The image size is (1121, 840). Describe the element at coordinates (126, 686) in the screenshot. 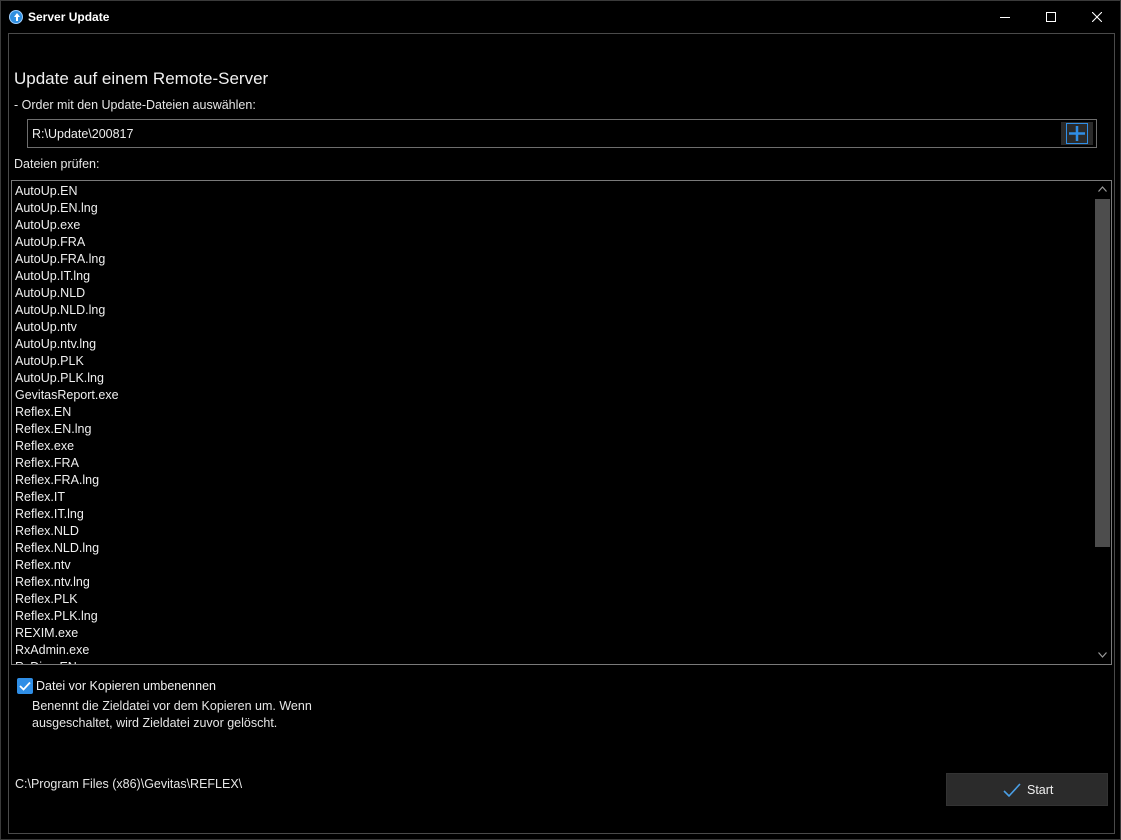

I see `rename-label: Datei vor Kopieren umbenennen` at that location.